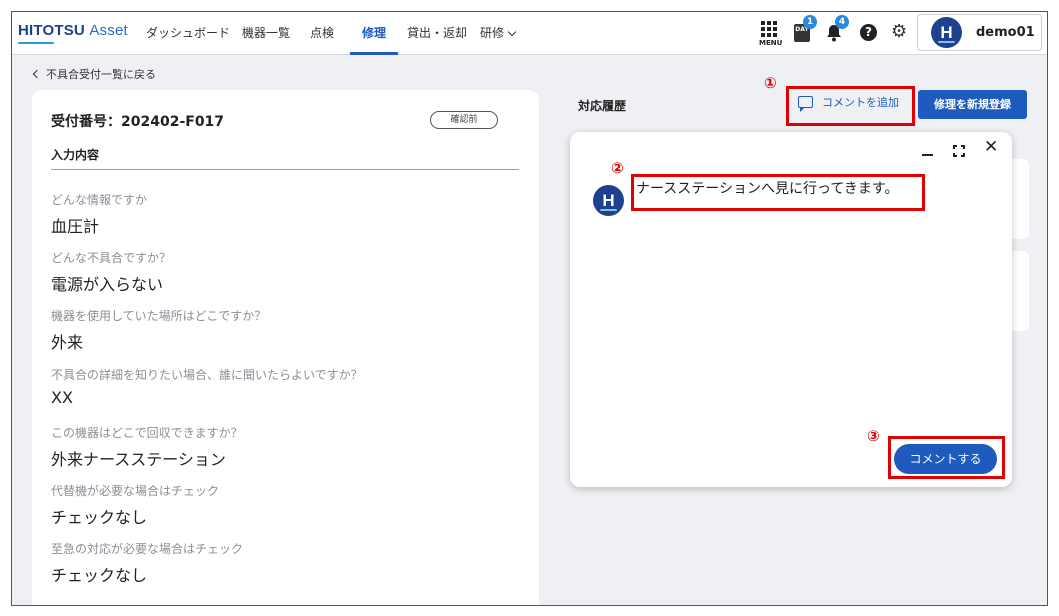  I want to click on annotation-number: ①, so click(770, 83).